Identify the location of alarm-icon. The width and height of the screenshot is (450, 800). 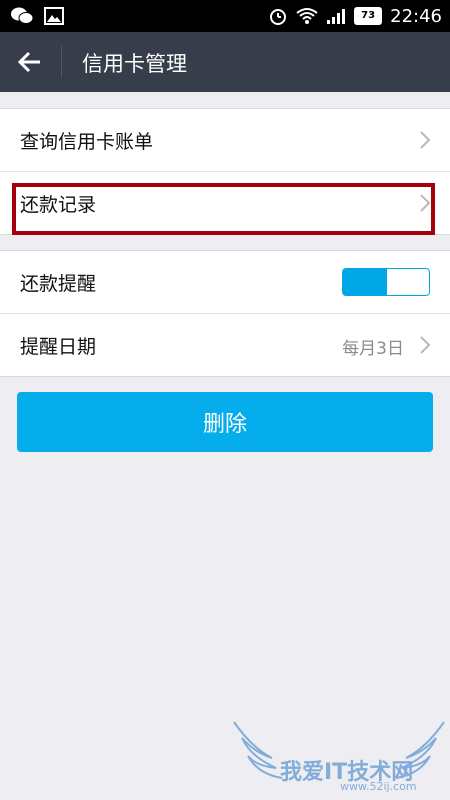
(278, 17).